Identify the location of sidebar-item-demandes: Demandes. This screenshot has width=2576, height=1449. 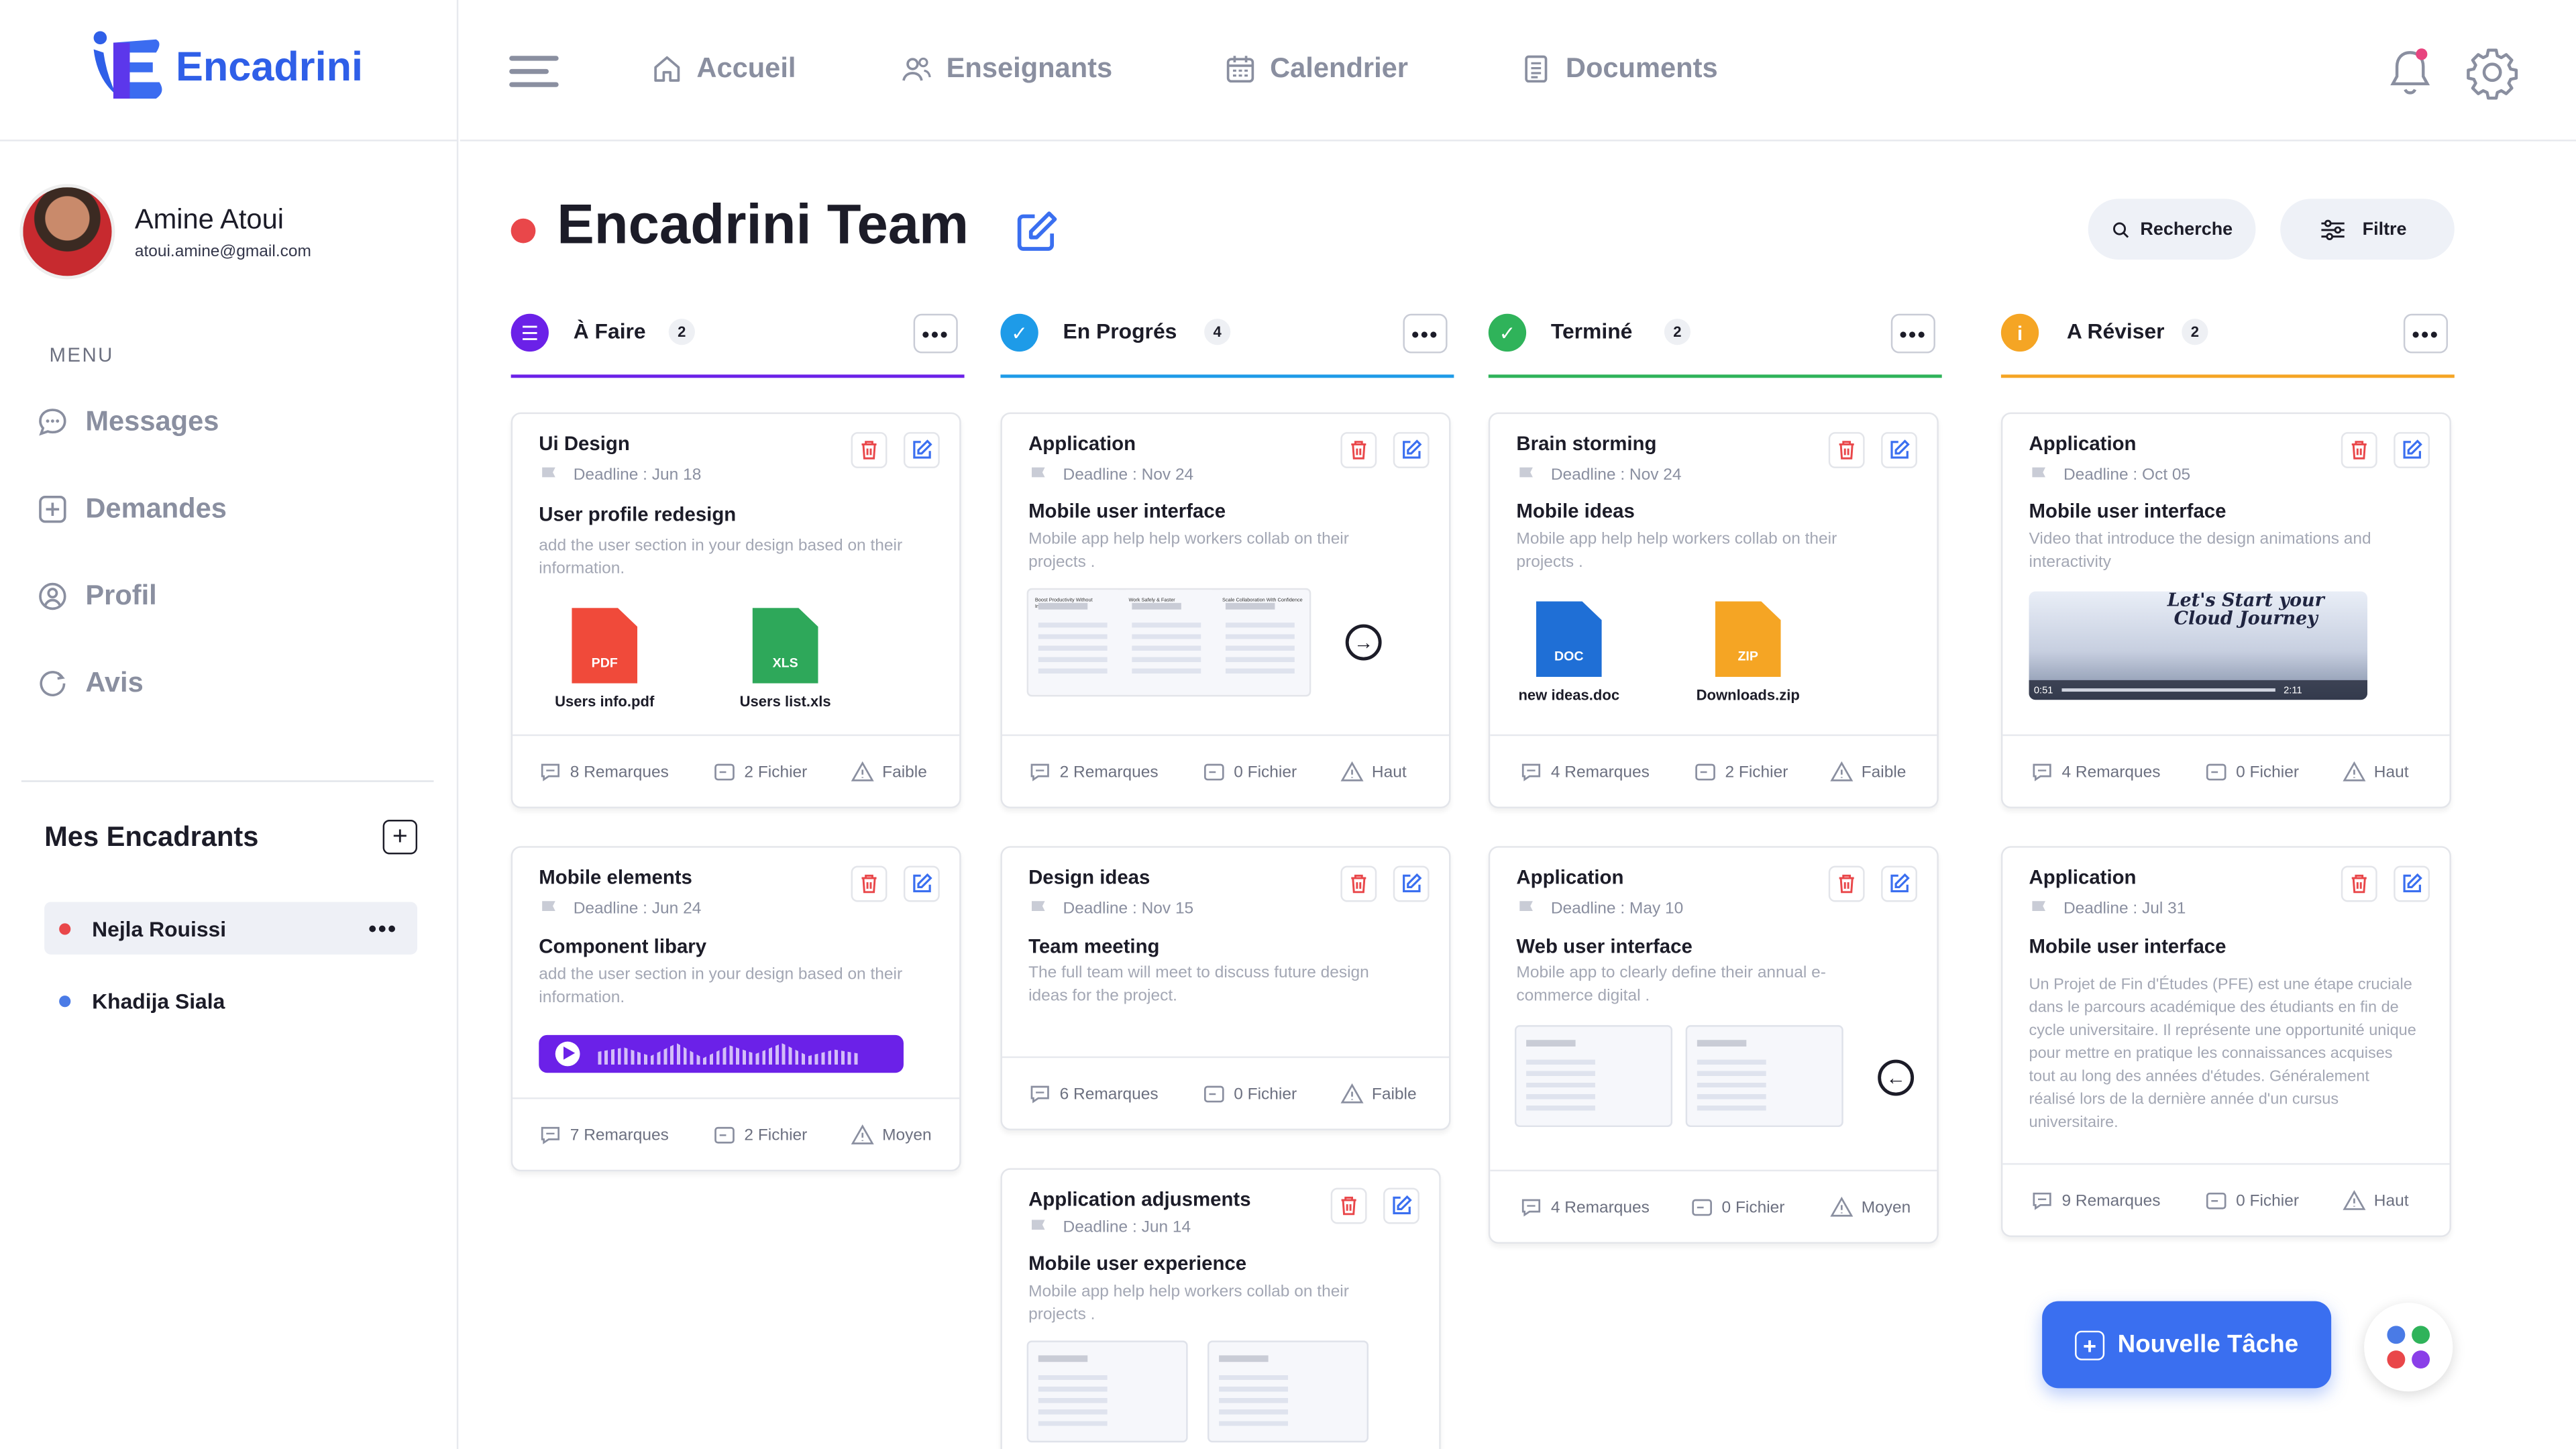
(131, 509).